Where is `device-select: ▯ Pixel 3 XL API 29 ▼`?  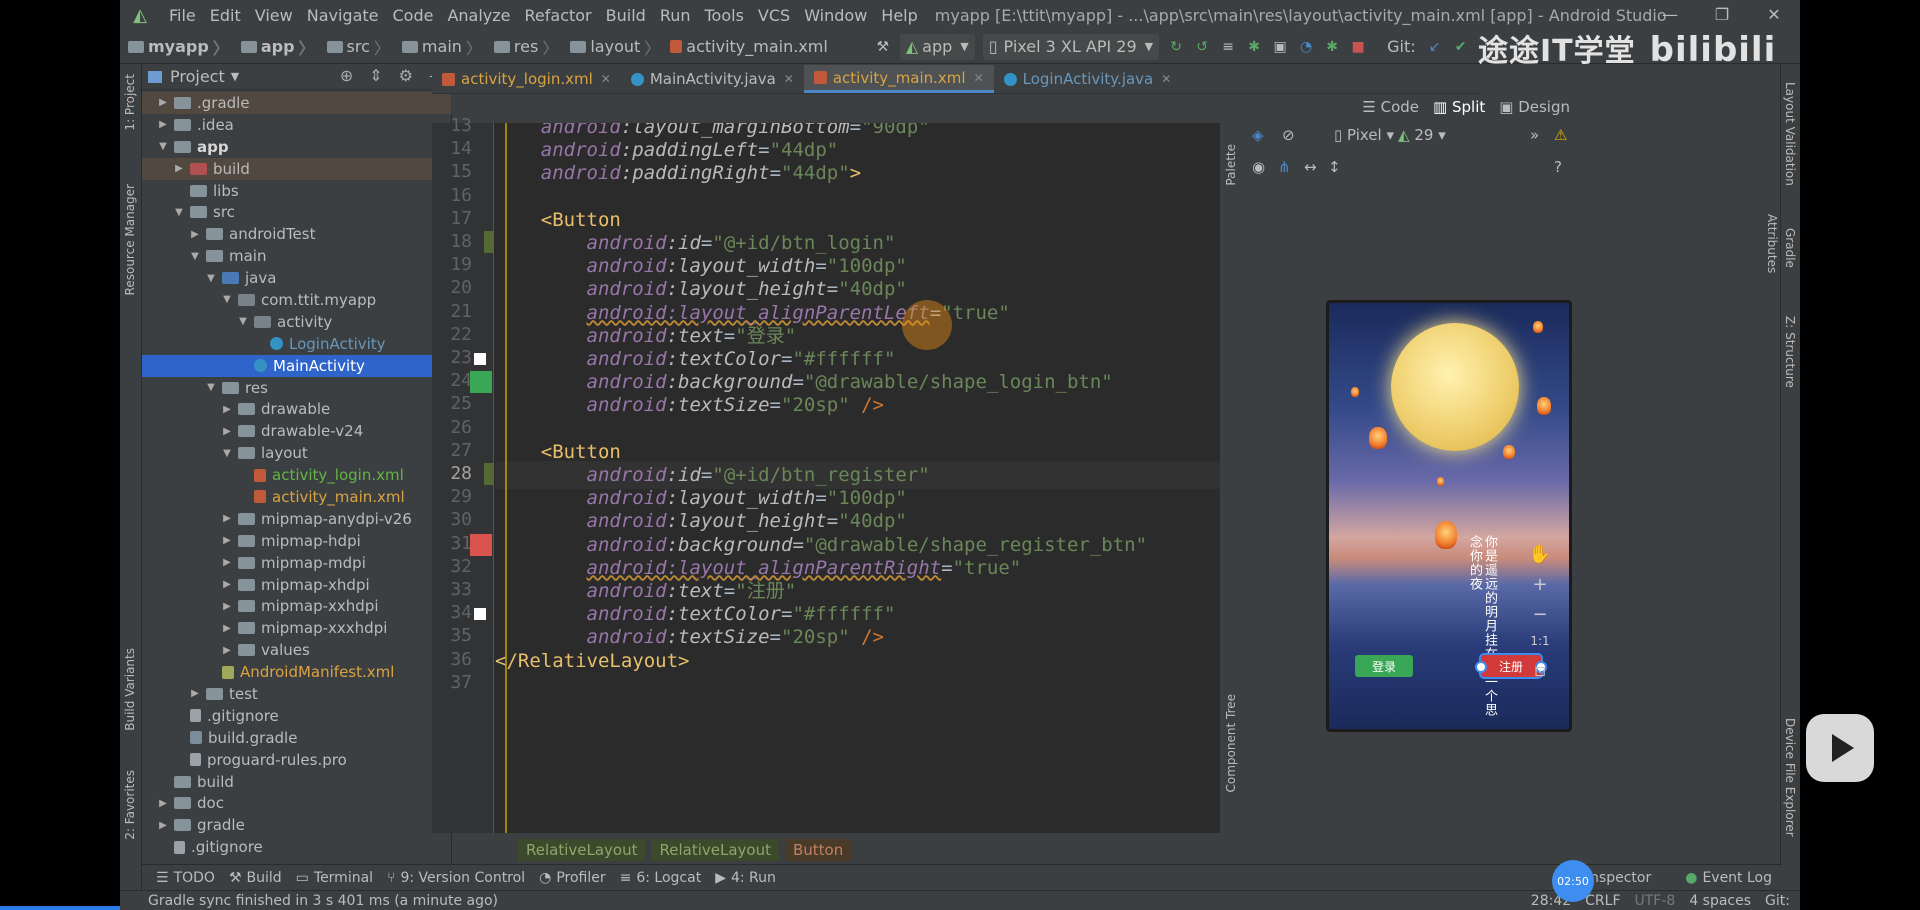
device-select: ▯ Pixel 3 XL API 29 ▼ is located at coordinates (1071, 46).